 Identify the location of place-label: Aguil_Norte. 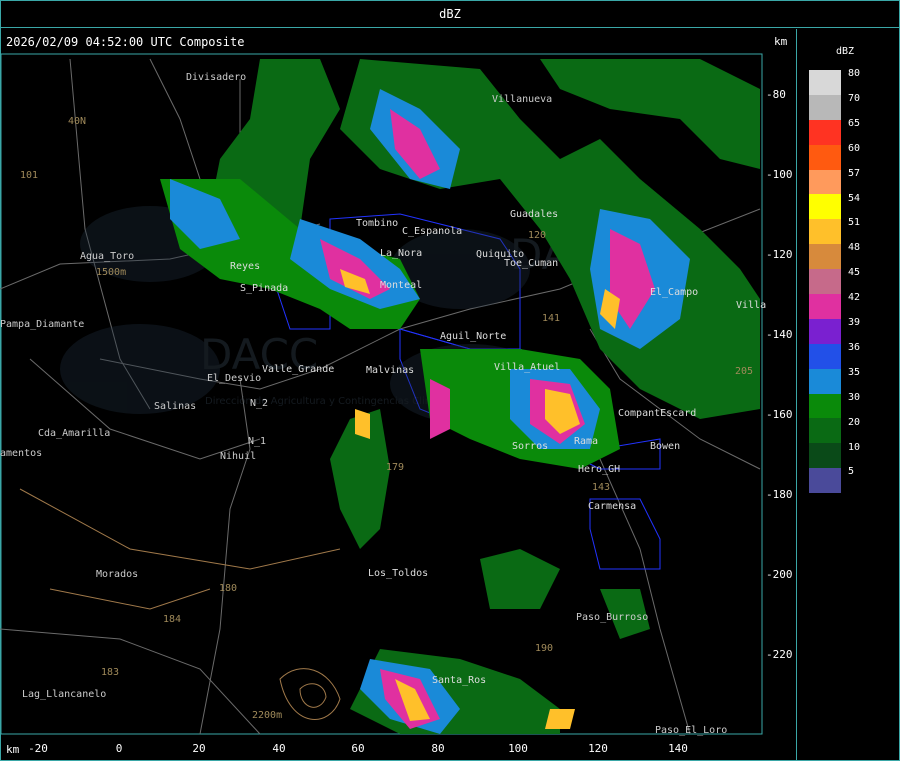
(473, 336).